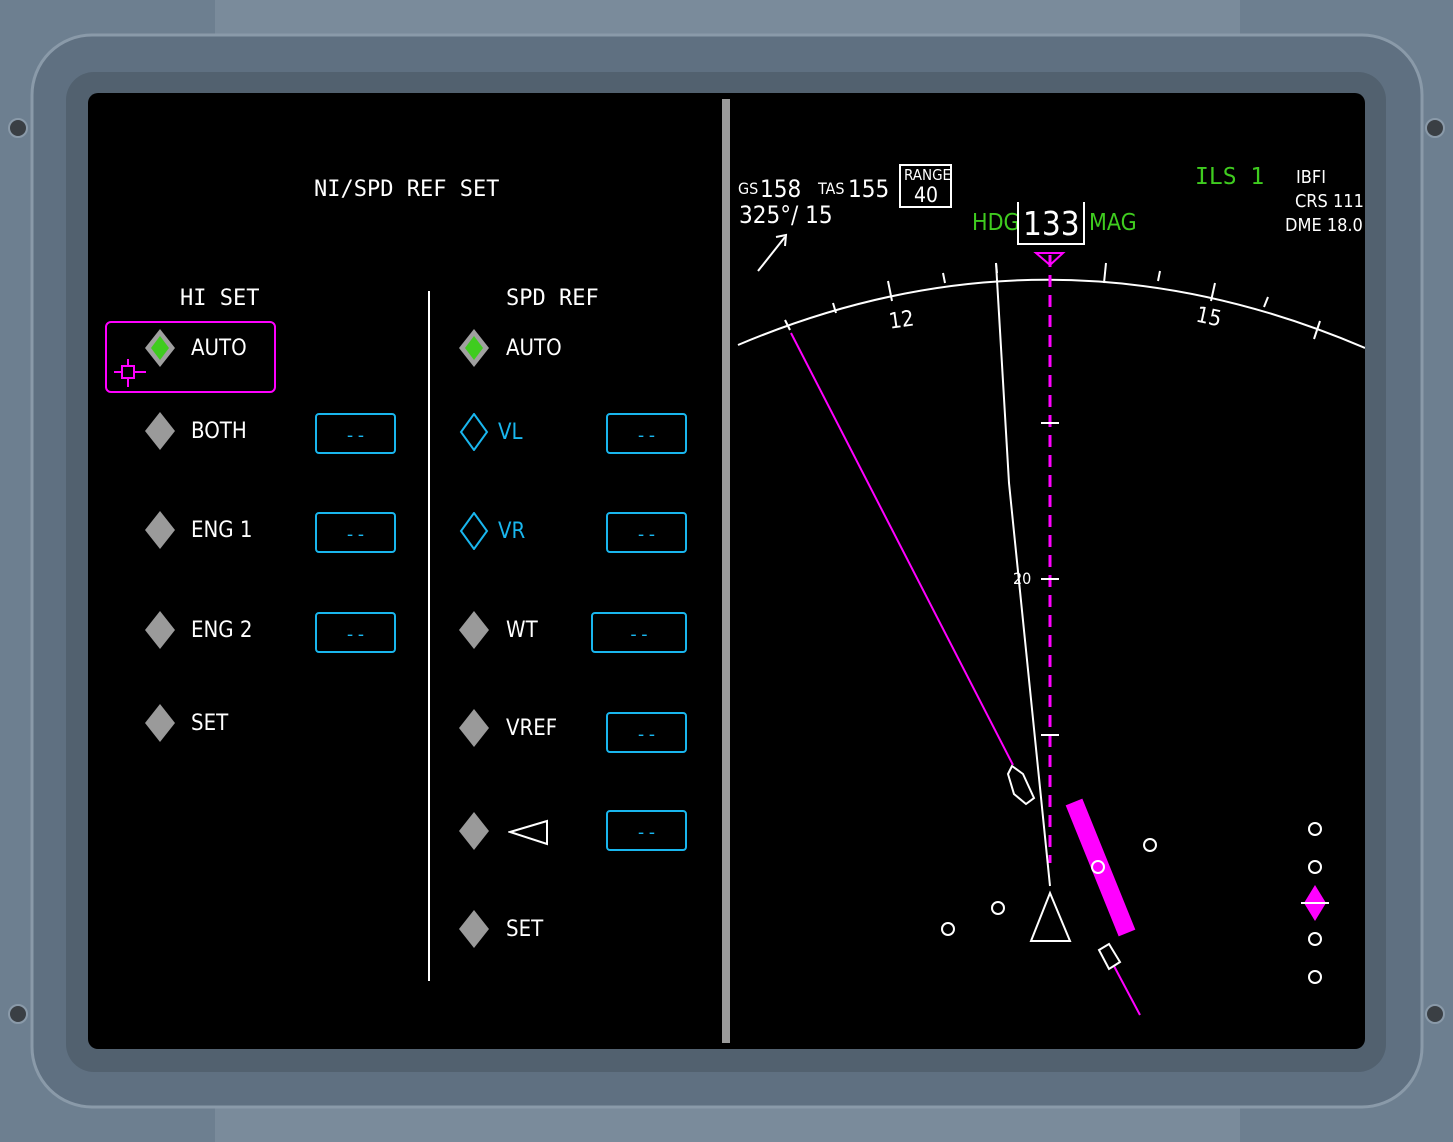 The image size is (1453, 1142). I want to click on range-box: RANGE 40, so click(925, 186).